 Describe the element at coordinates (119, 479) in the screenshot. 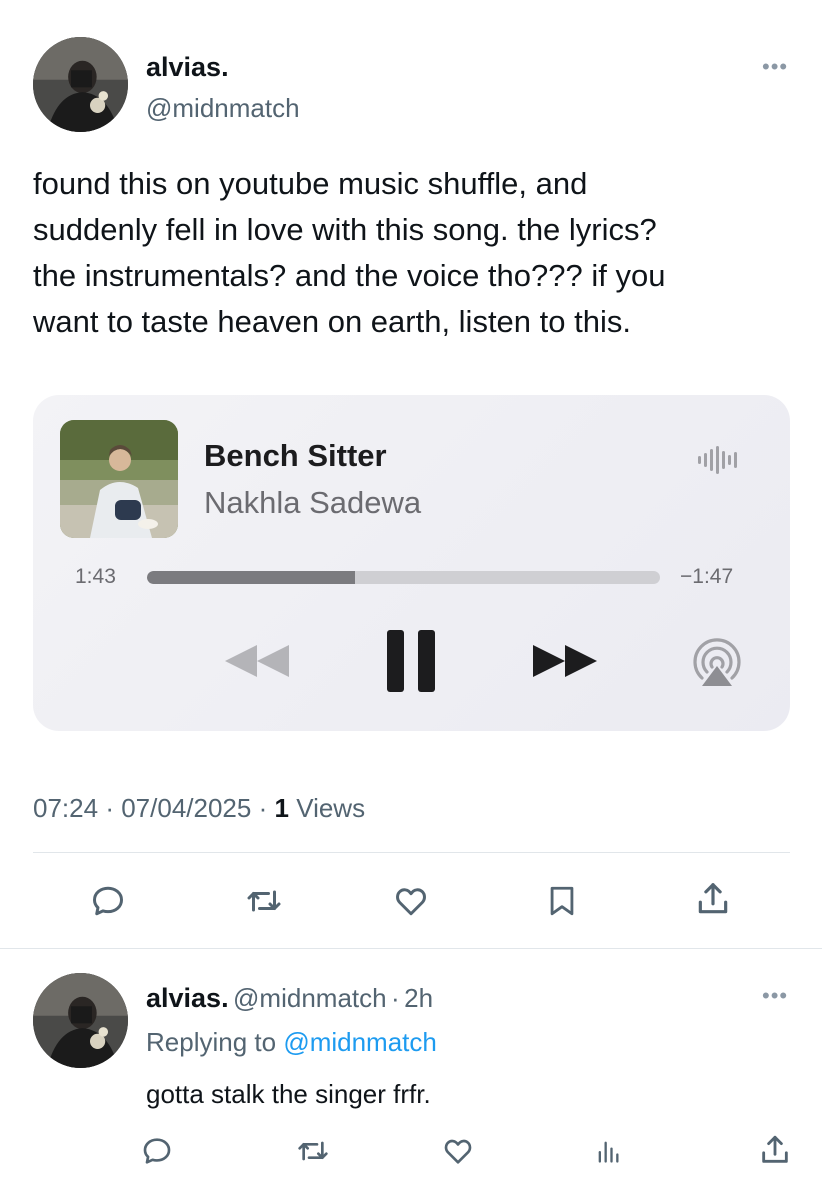

I see `album-art` at that location.